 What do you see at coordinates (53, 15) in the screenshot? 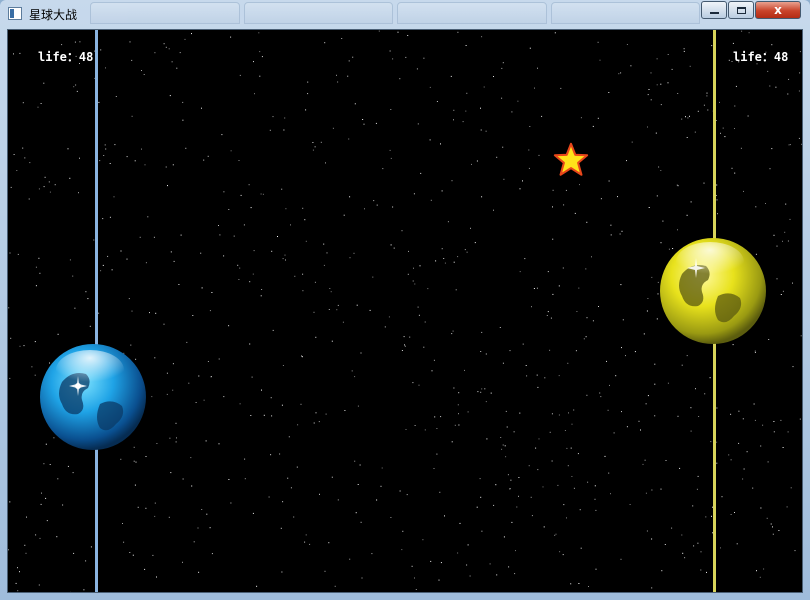
I see `window-title: 星球大战` at bounding box center [53, 15].